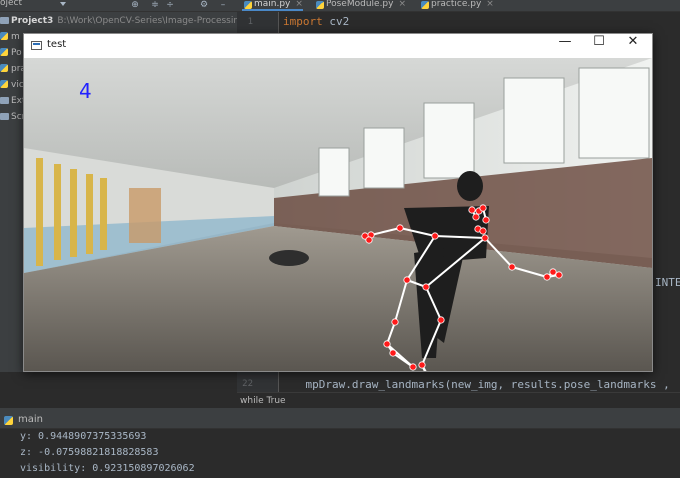 Image resolution: width=680 pixels, height=478 pixels. What do you see at coordinates (30, 419) in the screenshot?
I see `run-tab-label: main` at bounding box center [30, 419].